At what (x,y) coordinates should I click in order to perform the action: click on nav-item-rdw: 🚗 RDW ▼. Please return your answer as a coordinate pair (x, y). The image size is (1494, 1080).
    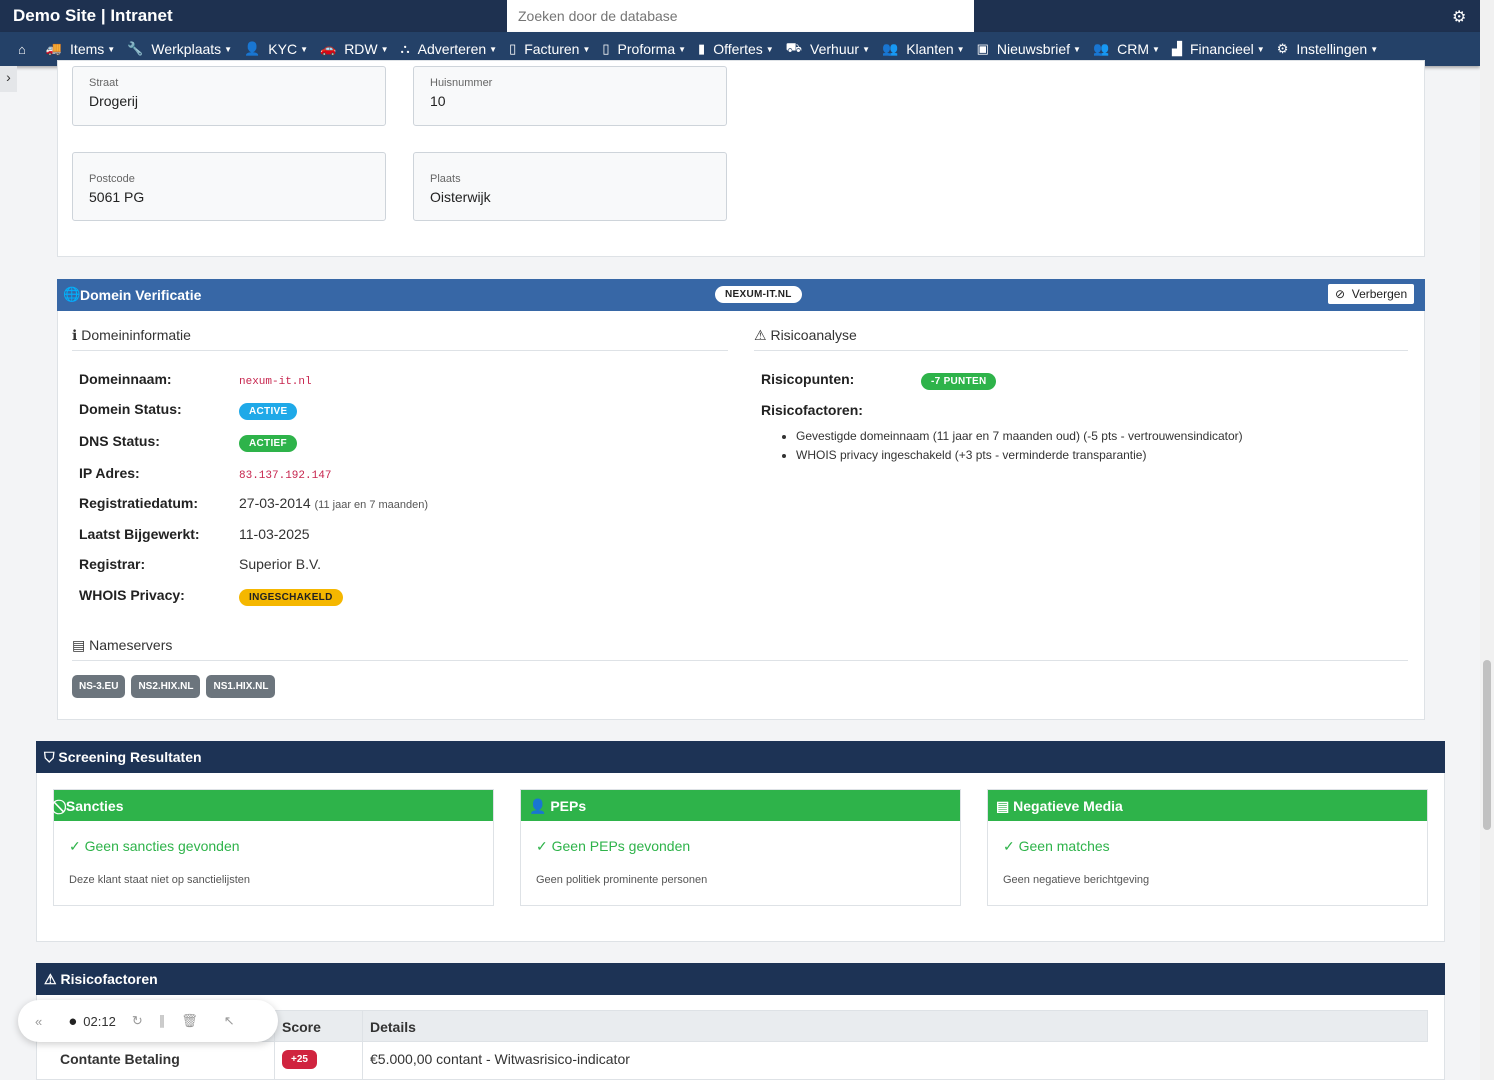
    Looking at the image, I should click on (354, 49).